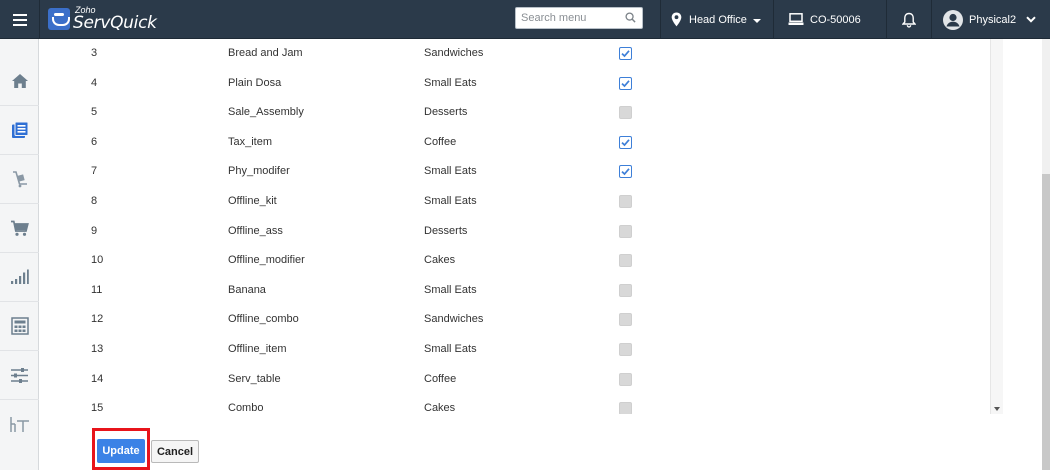 This screenshot has width=1050, height=470. What do you see at coordinates (265, 53) in the screenshot?
I see `item-name: Bread and Jam` at bounding box center [265, 53].